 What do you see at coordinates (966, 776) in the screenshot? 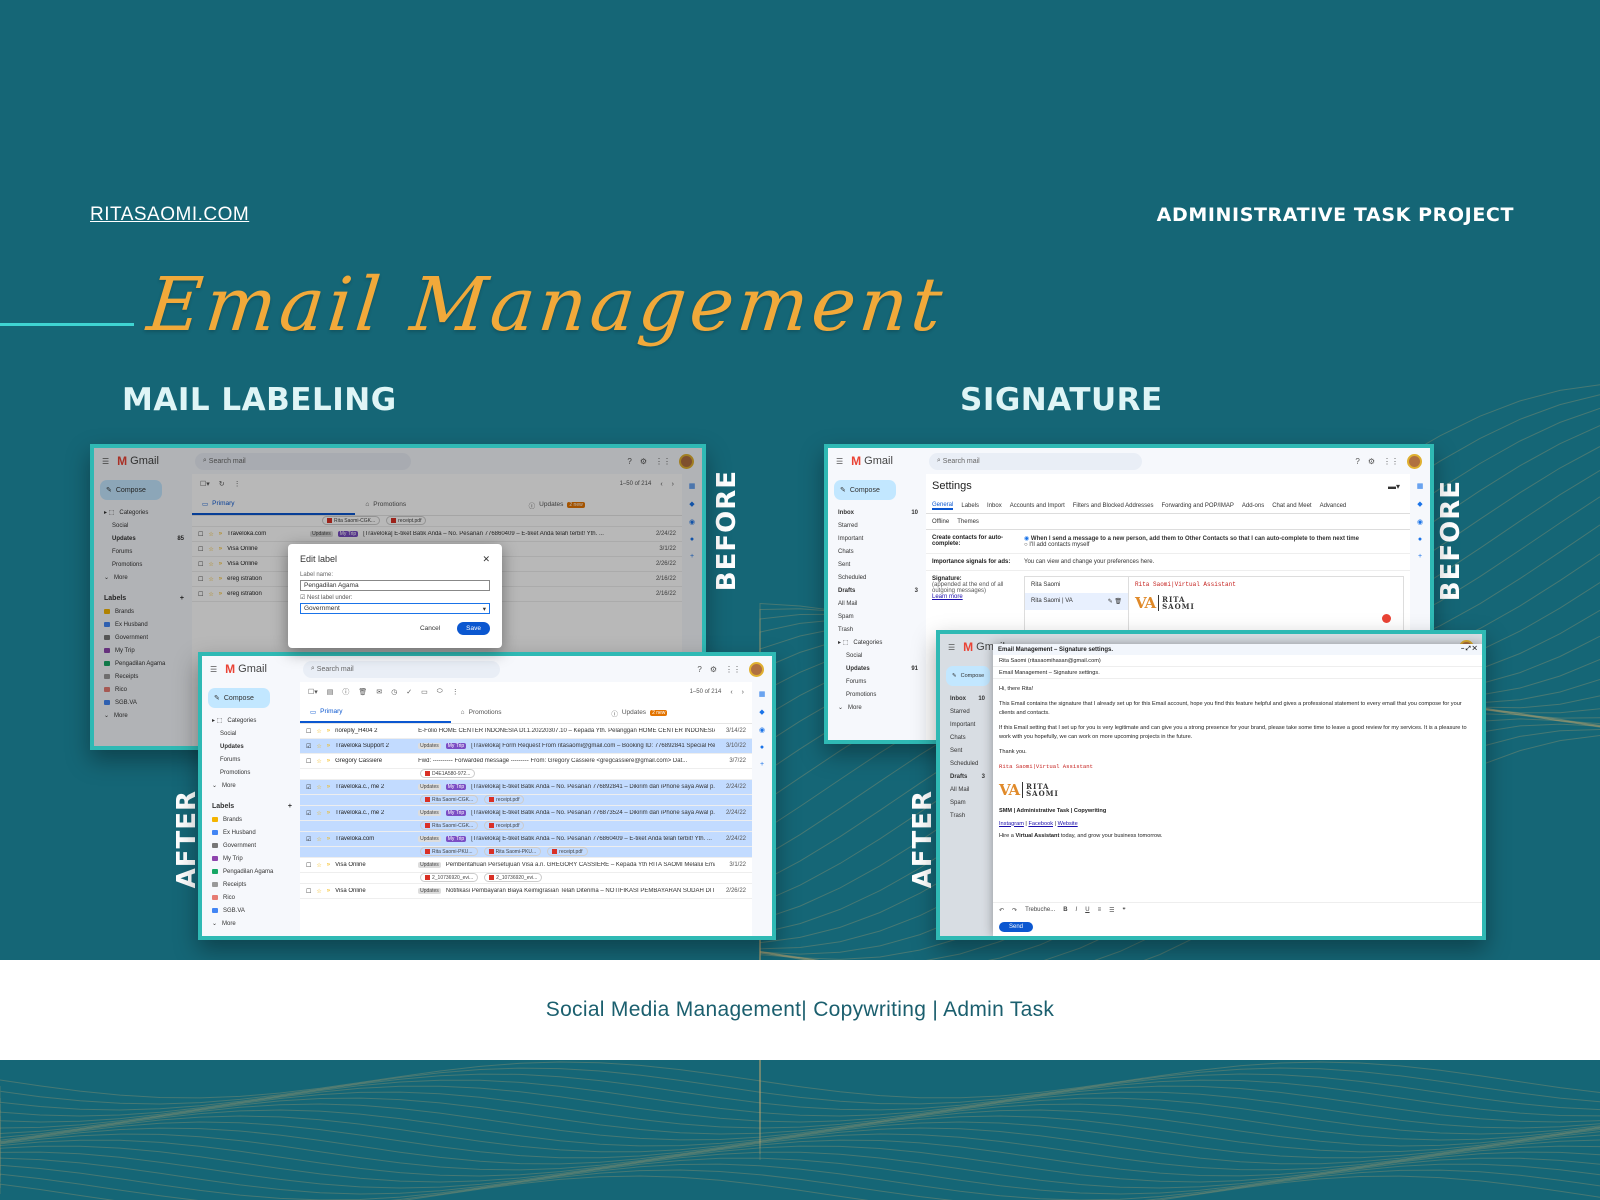
I see `sidebar-item: Drafts 3` at bounding box center [966, 776].